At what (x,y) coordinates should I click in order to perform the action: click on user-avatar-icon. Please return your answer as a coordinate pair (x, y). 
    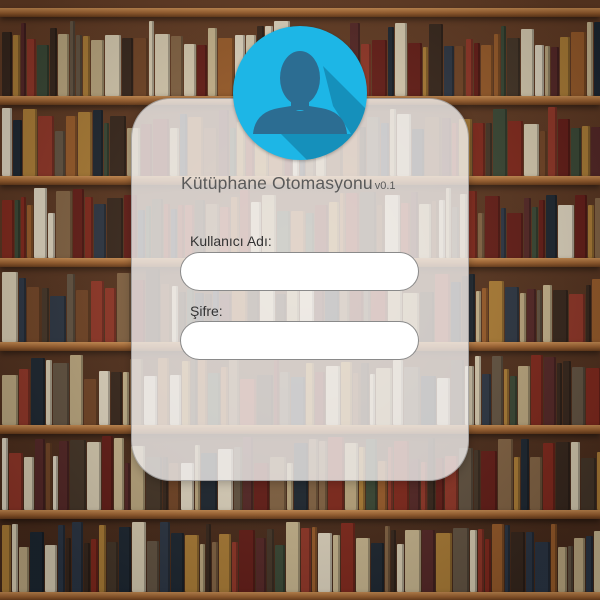
    Looking at the image, I should click on (300, 93).